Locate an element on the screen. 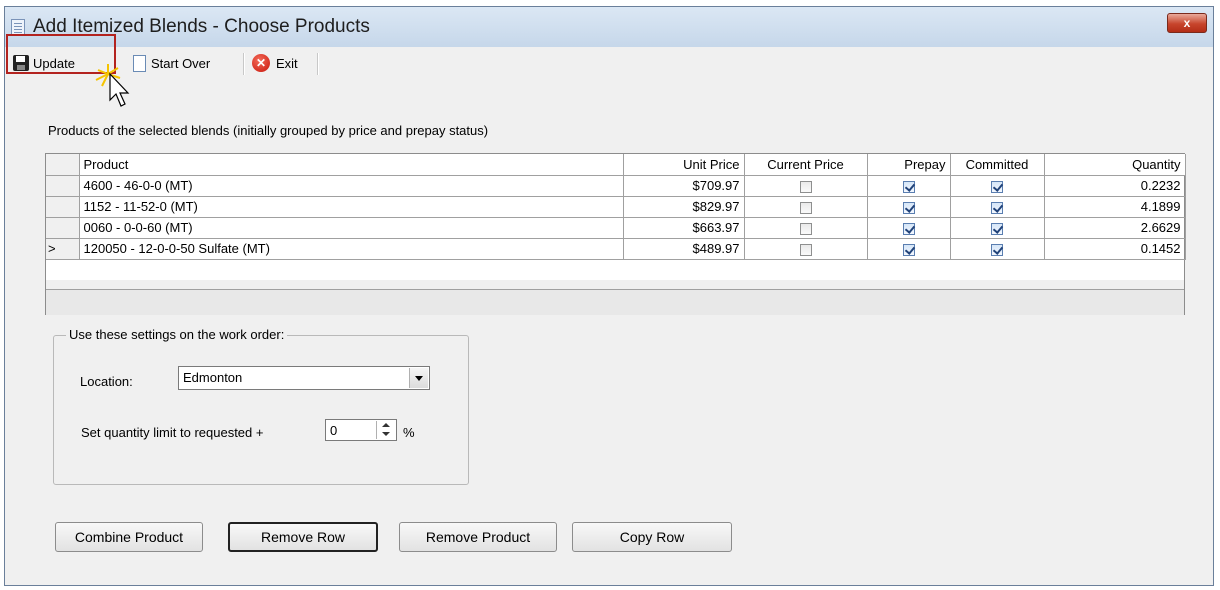 The image size is (1220, 590). column-header-product: Product is located at coordinates (351, 165).